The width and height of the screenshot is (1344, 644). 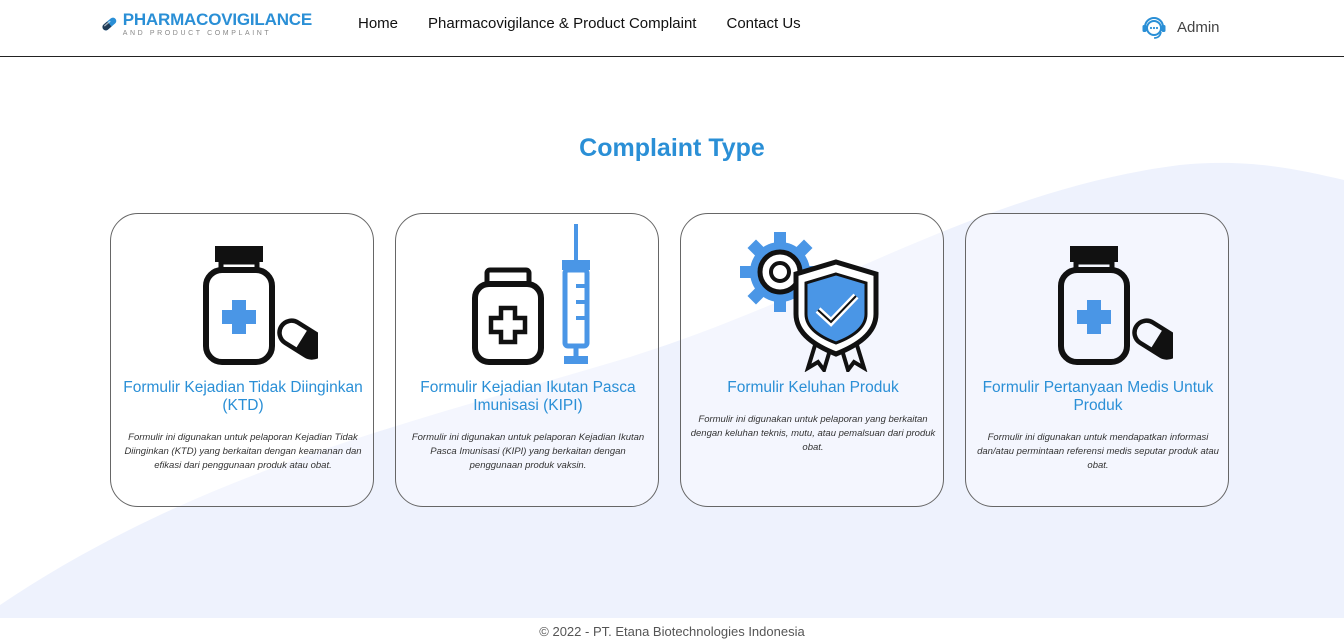 What do you see at coordinates (217, 19) in the screenshot?
I see `logo-main-text: PHARMACOVIGILANCE` at bounding box center [217, 19].